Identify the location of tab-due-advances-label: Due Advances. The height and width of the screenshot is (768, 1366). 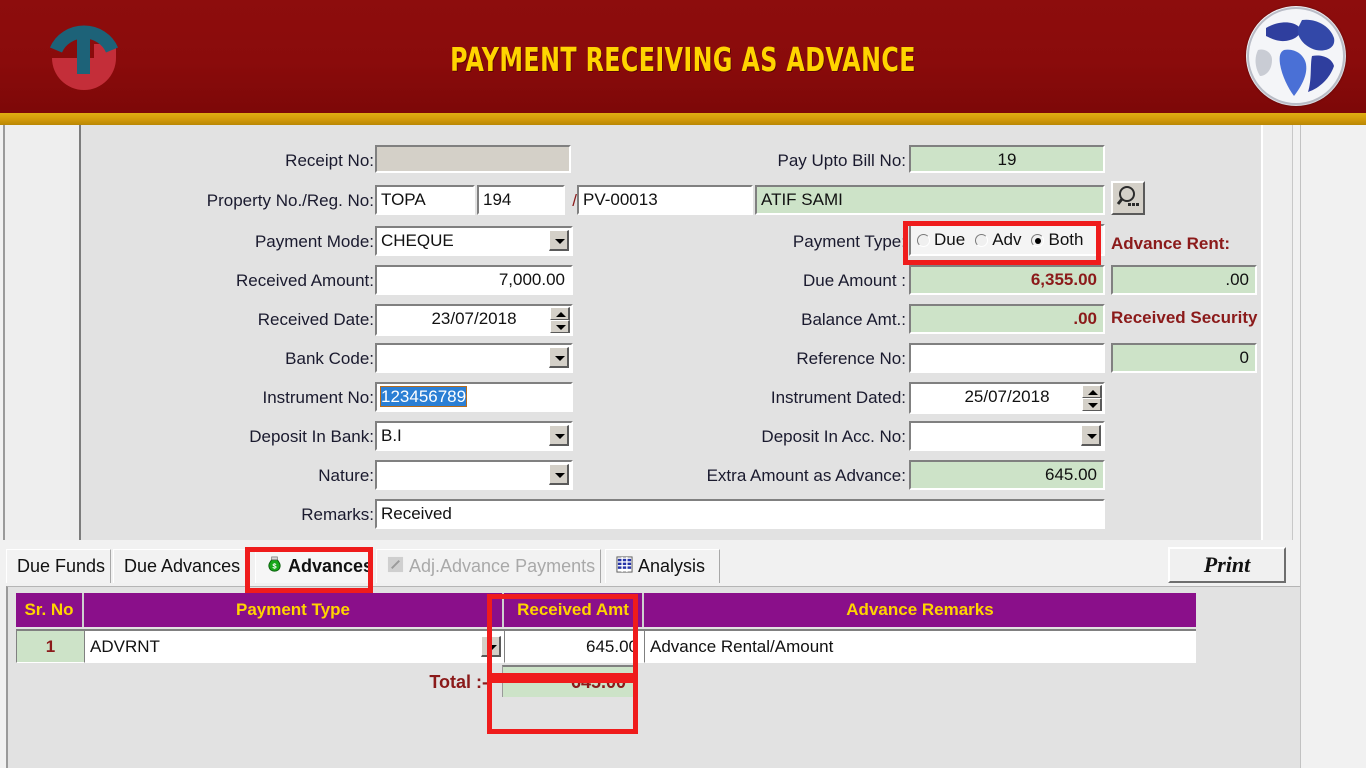
(182, 566).